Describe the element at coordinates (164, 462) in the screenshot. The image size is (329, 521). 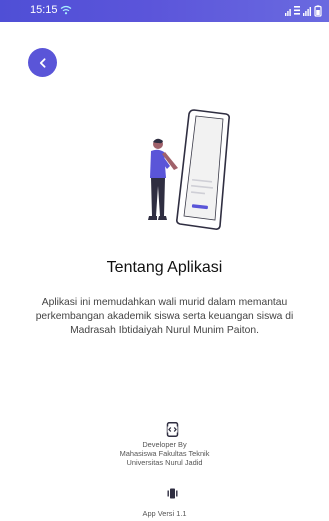
I see `developer-line: Universitas Nurul Jadid` at that location.